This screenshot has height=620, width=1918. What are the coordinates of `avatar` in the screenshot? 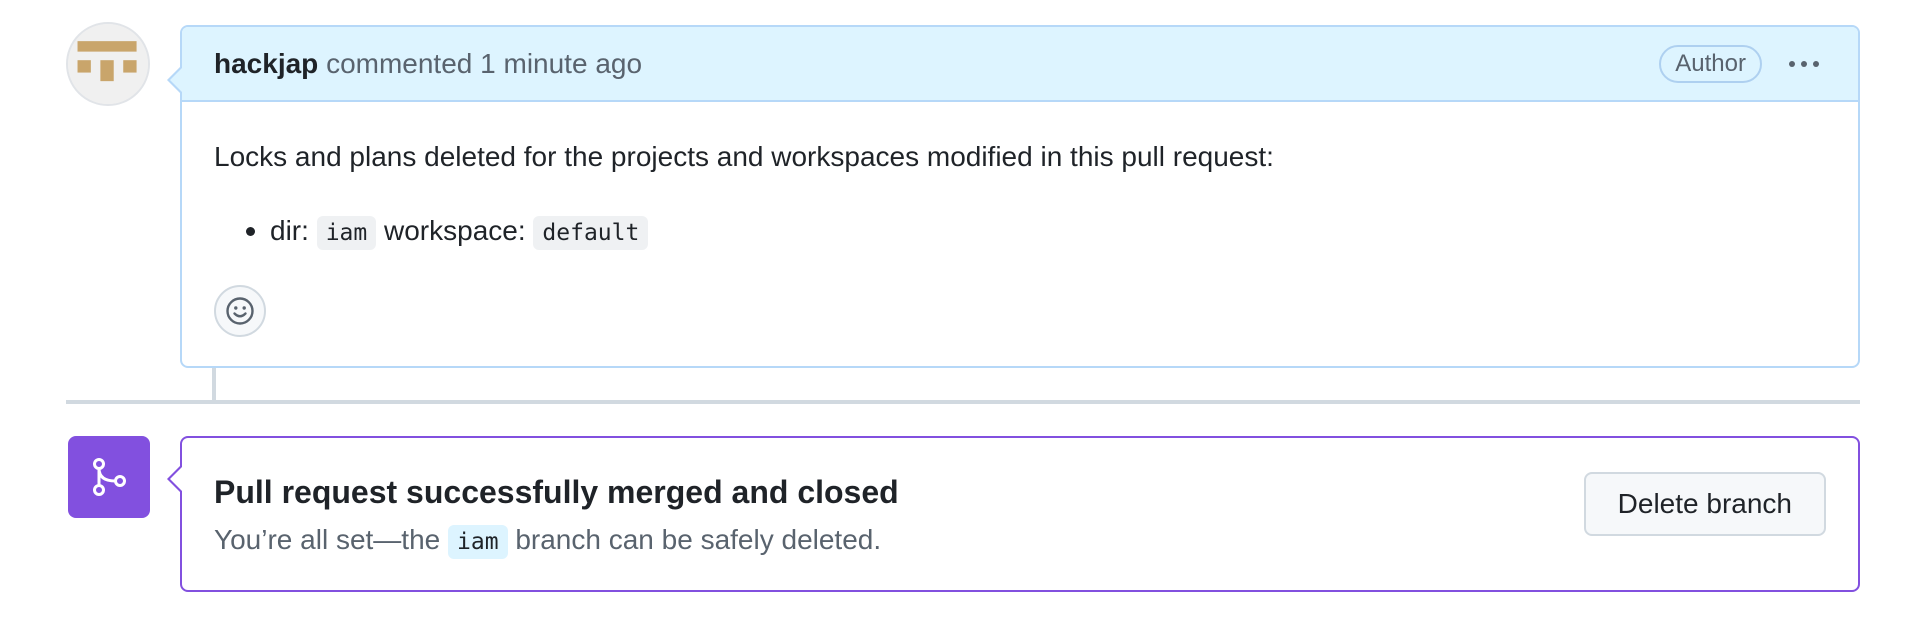 It's located at (108, 64).